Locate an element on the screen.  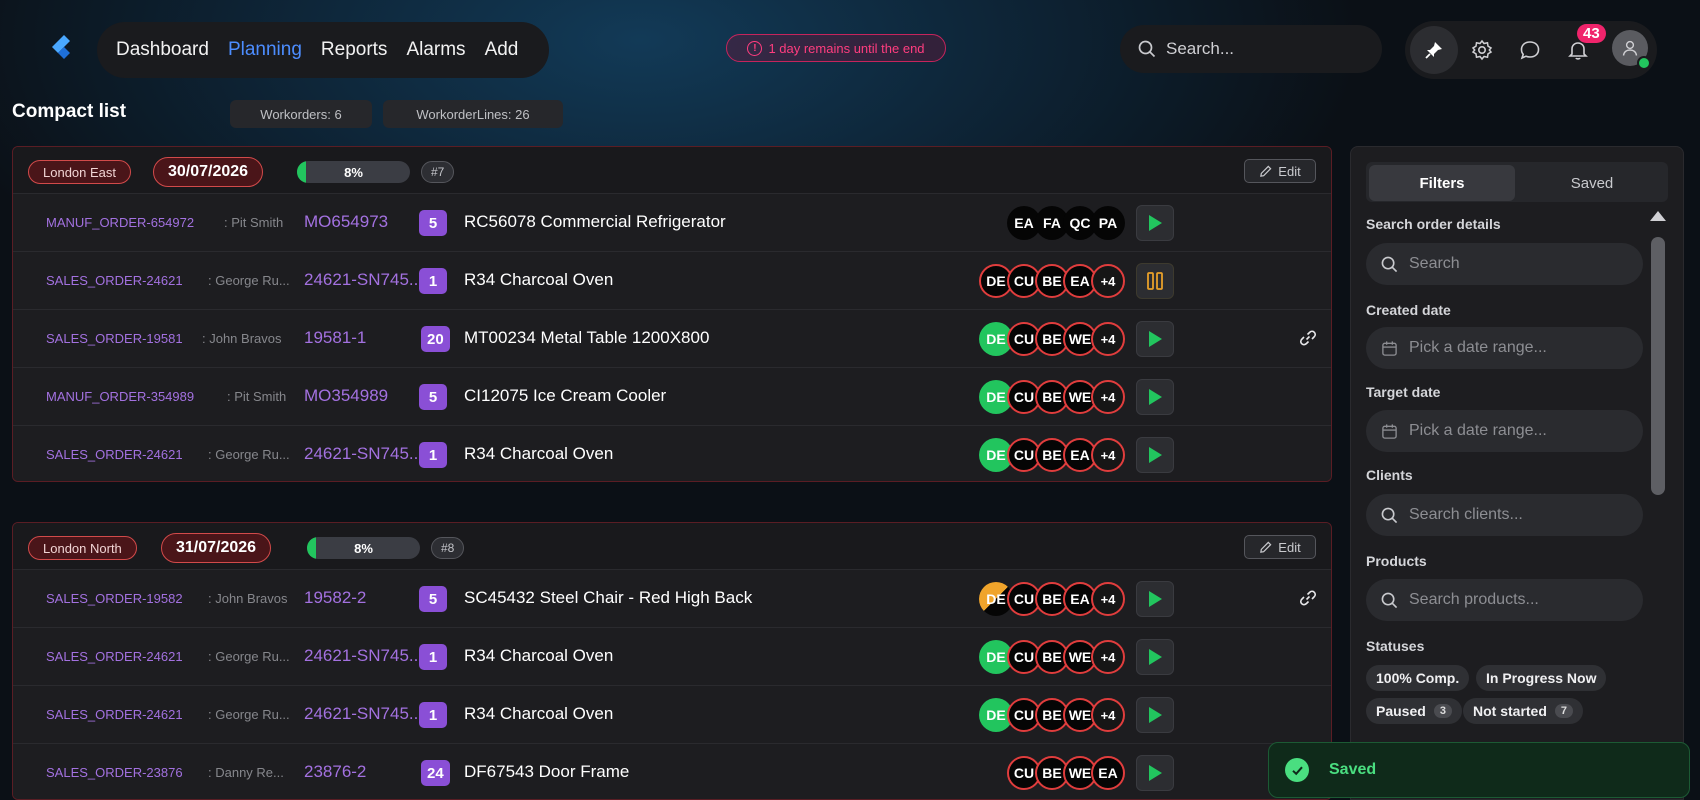
line-code: 19581-1 is located at coordinates (335, 338).